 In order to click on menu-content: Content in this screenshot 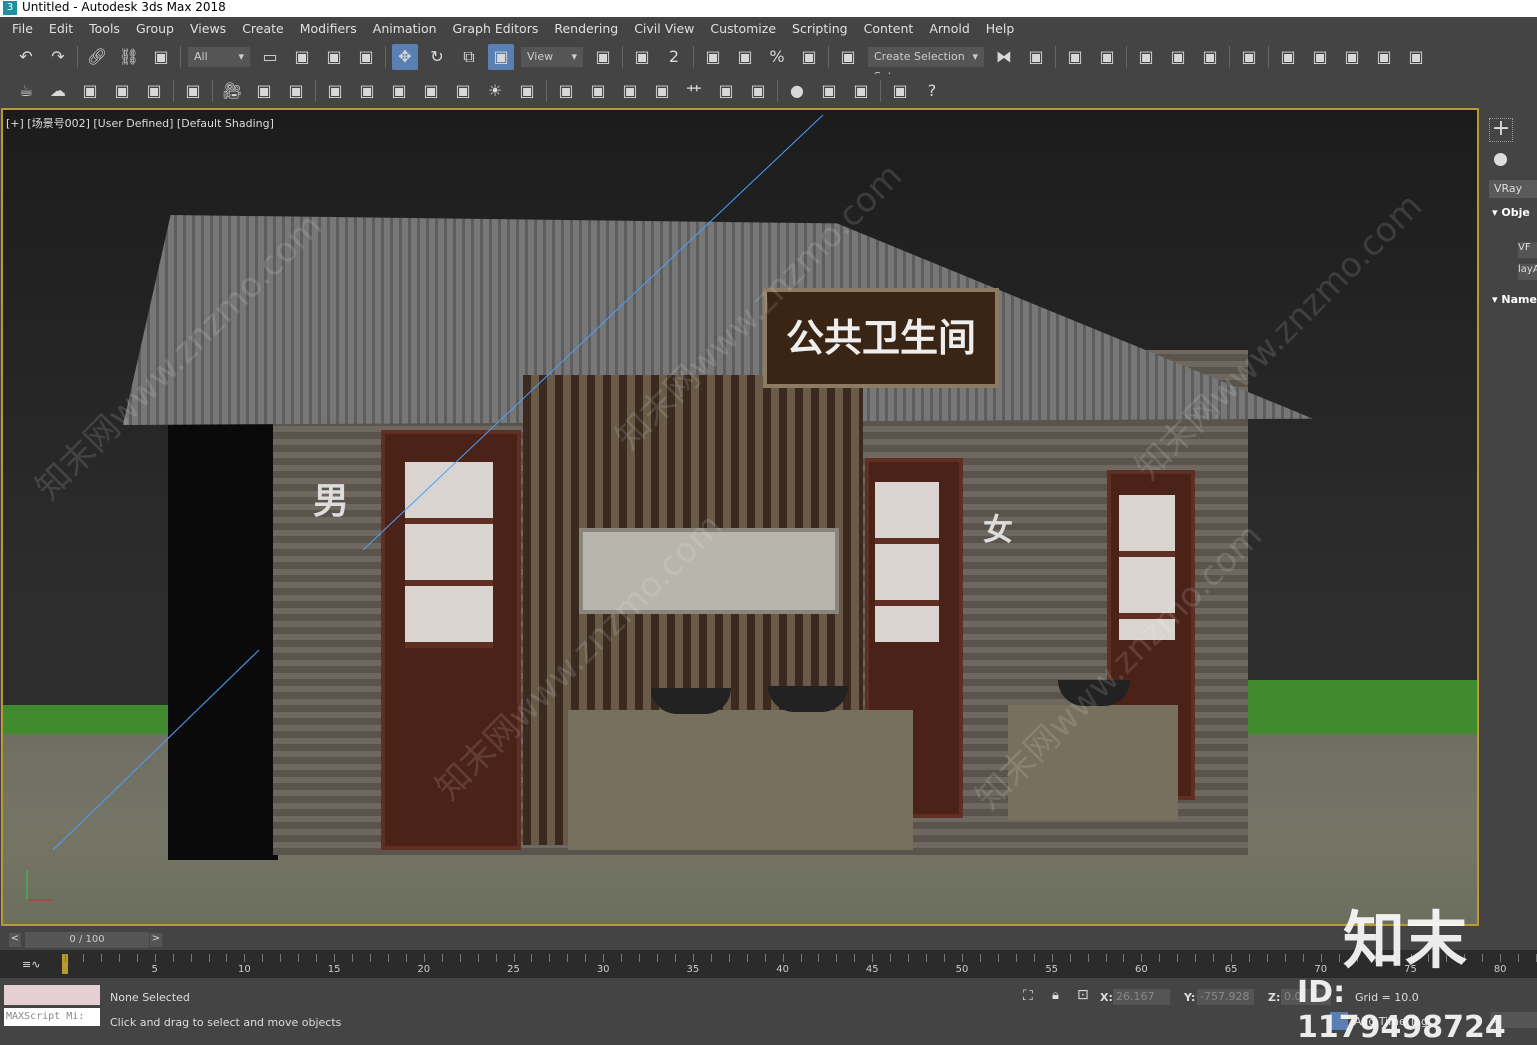, I will do `click(889, 28)`.